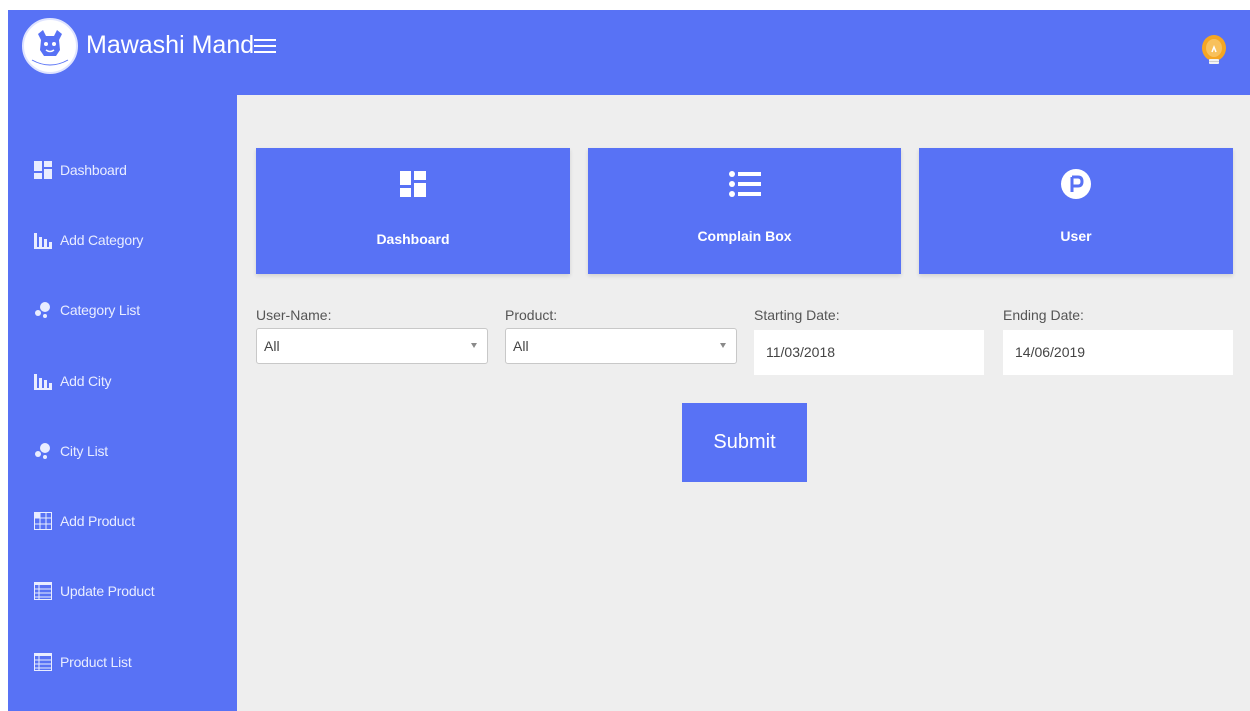 This screenshot has height=711, width=1250. What do you see at coordinates (621, 346) in the screenshot?
I see `product-select: All` at bounding box center [621, 346].